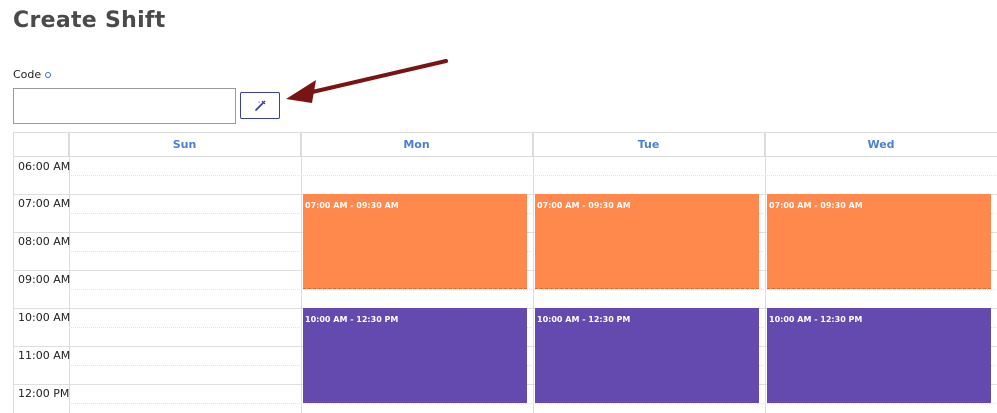 Image resolution: width=997 pixels, height=413 pixels. What do you see at coordinates (647, 355) in the screenshot?
I see `shift-event-tue-late: 10:00 AM - 12:30 PM` at bounding box center [647, 355].